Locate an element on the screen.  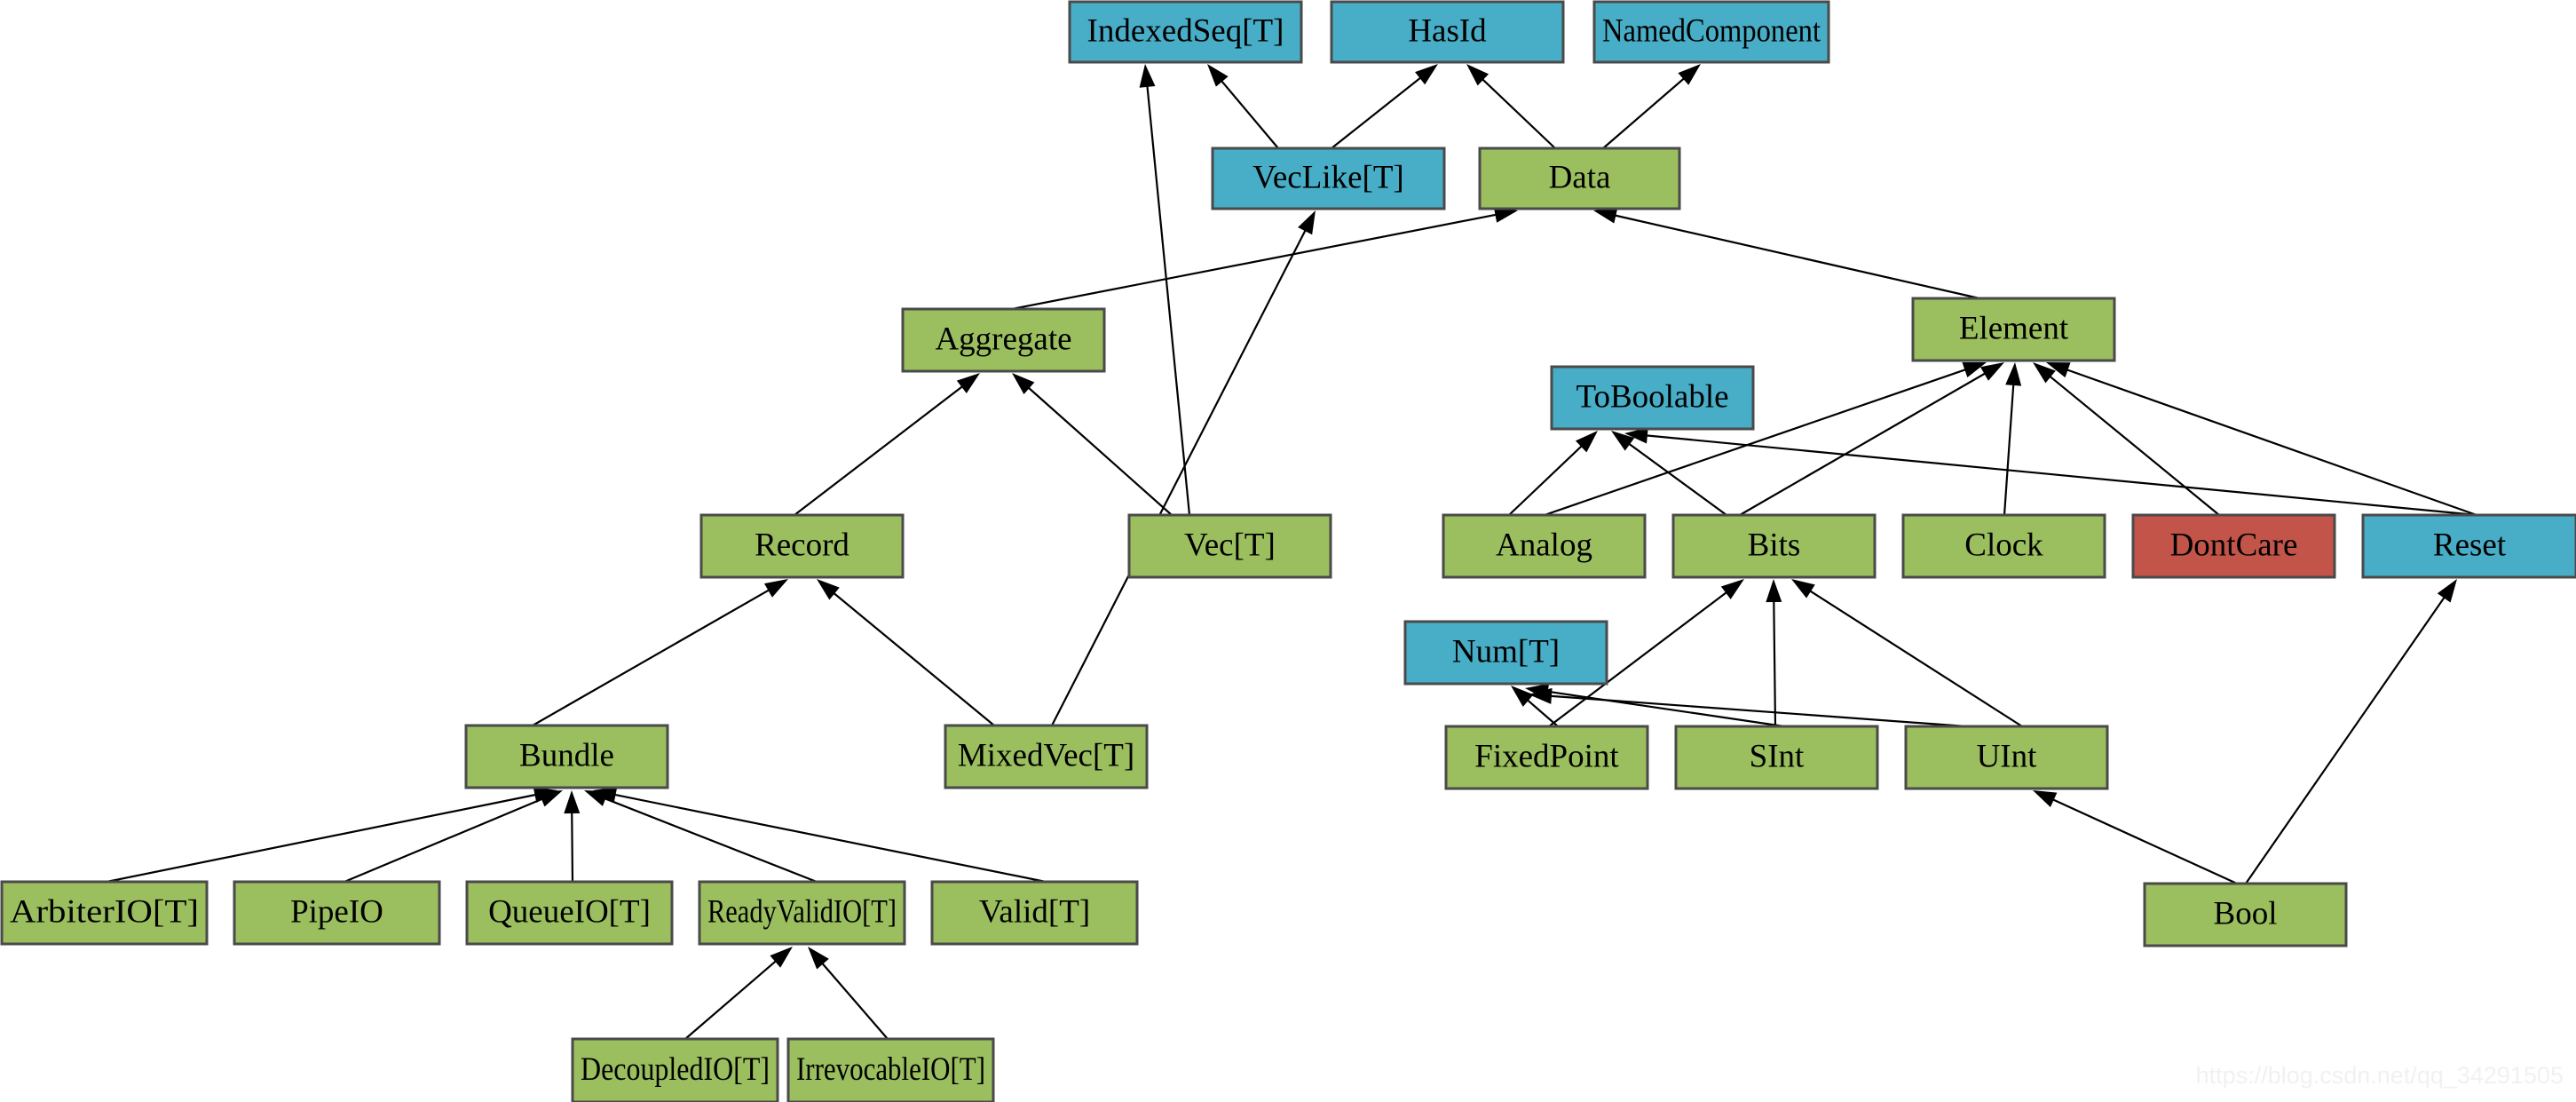
class-node-num: Num[T] is located at coordinates (1505, 653).